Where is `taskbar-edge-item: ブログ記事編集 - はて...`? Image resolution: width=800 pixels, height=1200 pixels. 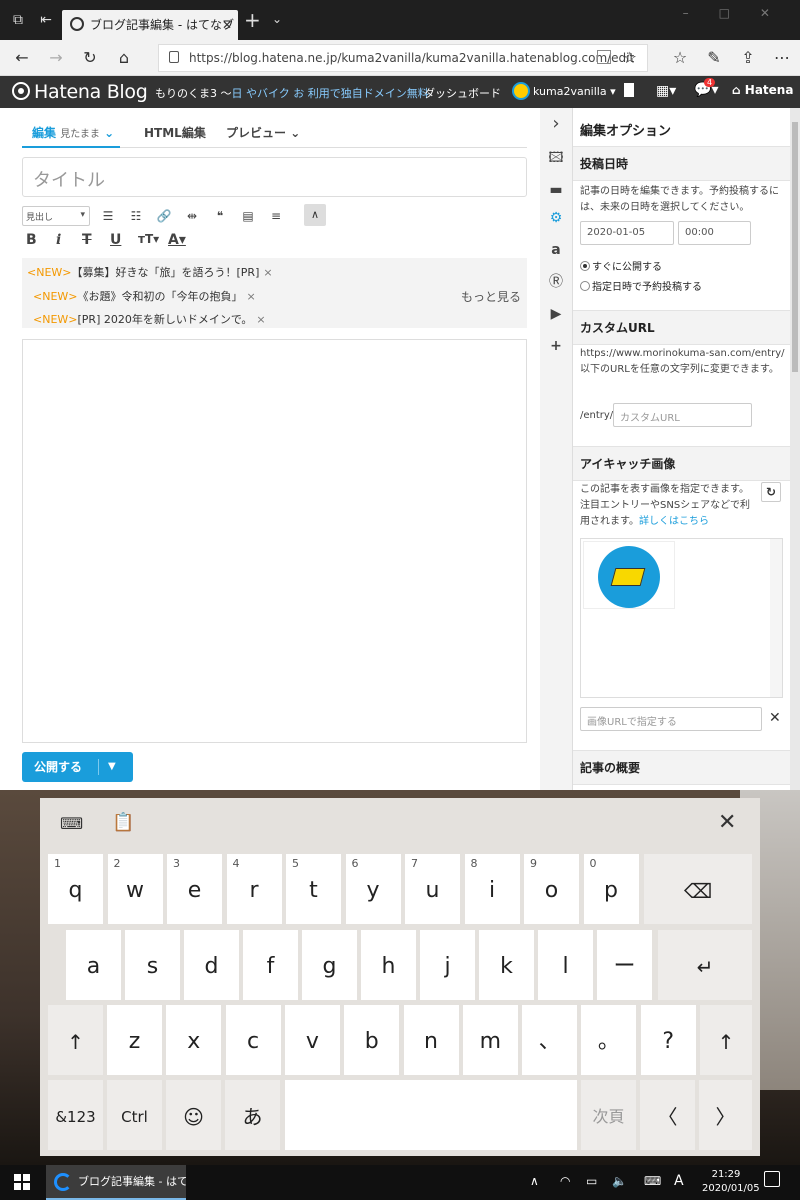 taskbar-edge-item: ブログ記事編集 - はて... is located at coordinates (116, 1182).